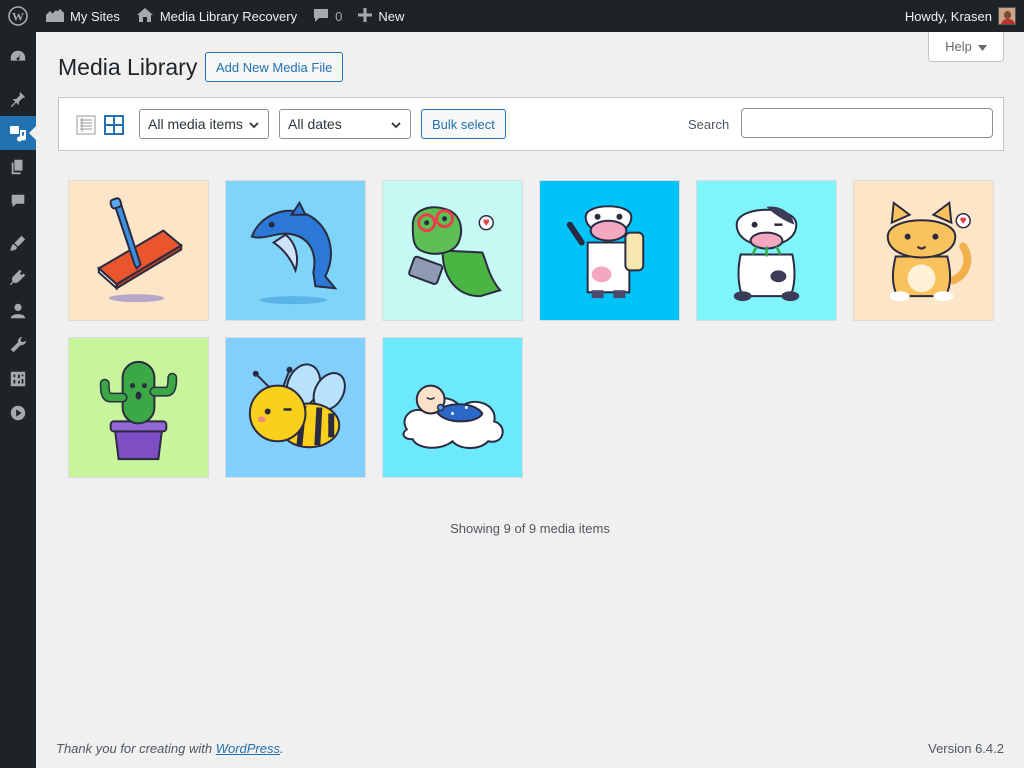 Image resolution: width=1024 pixels, height=768 pixels. What do you see at coordinates (18, 133) in the screenshot?
I see `media-icon` at bounding box center [18, 133].